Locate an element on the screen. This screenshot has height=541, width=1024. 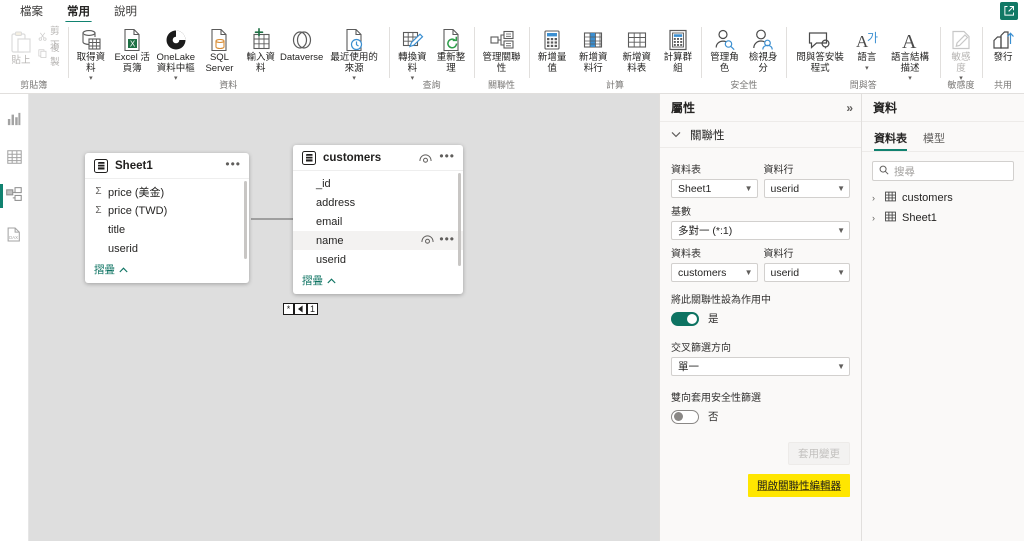
open-relationship-editor-row: 開啟關聯性編輯器 is located at coordinates (760, 485).